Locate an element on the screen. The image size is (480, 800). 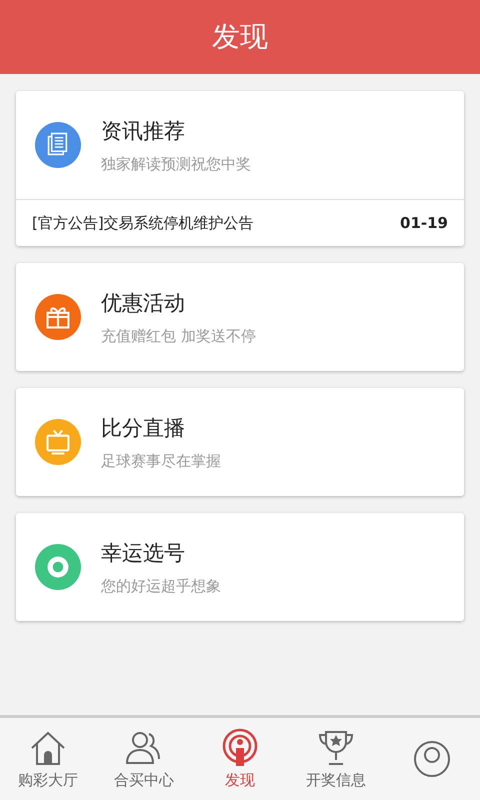
card-subtitle: 独家解读预测祝您中奖 is located at coordinates (176, 164).